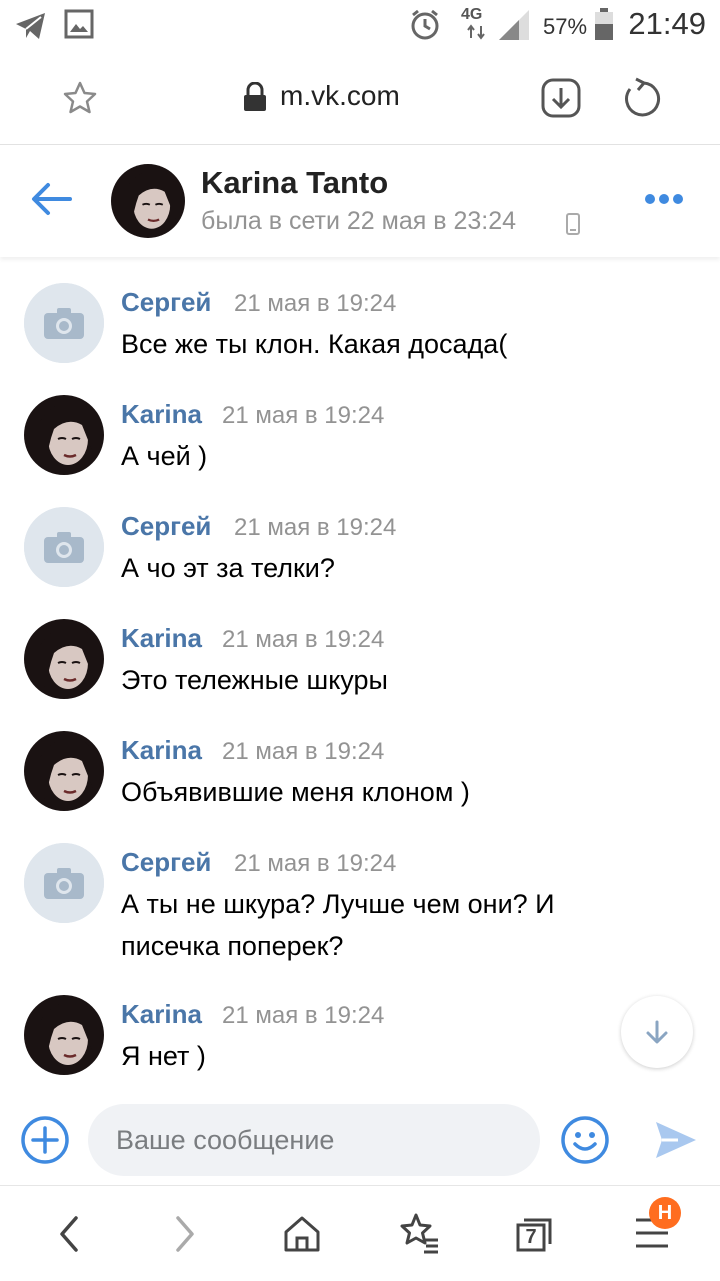 Image resolution: width=720 pixels, height=1281 pixels. What do you see at coordinates (45, 1140) in the screenshot?
I see `add-icon` at bounding box center [45, 1140].